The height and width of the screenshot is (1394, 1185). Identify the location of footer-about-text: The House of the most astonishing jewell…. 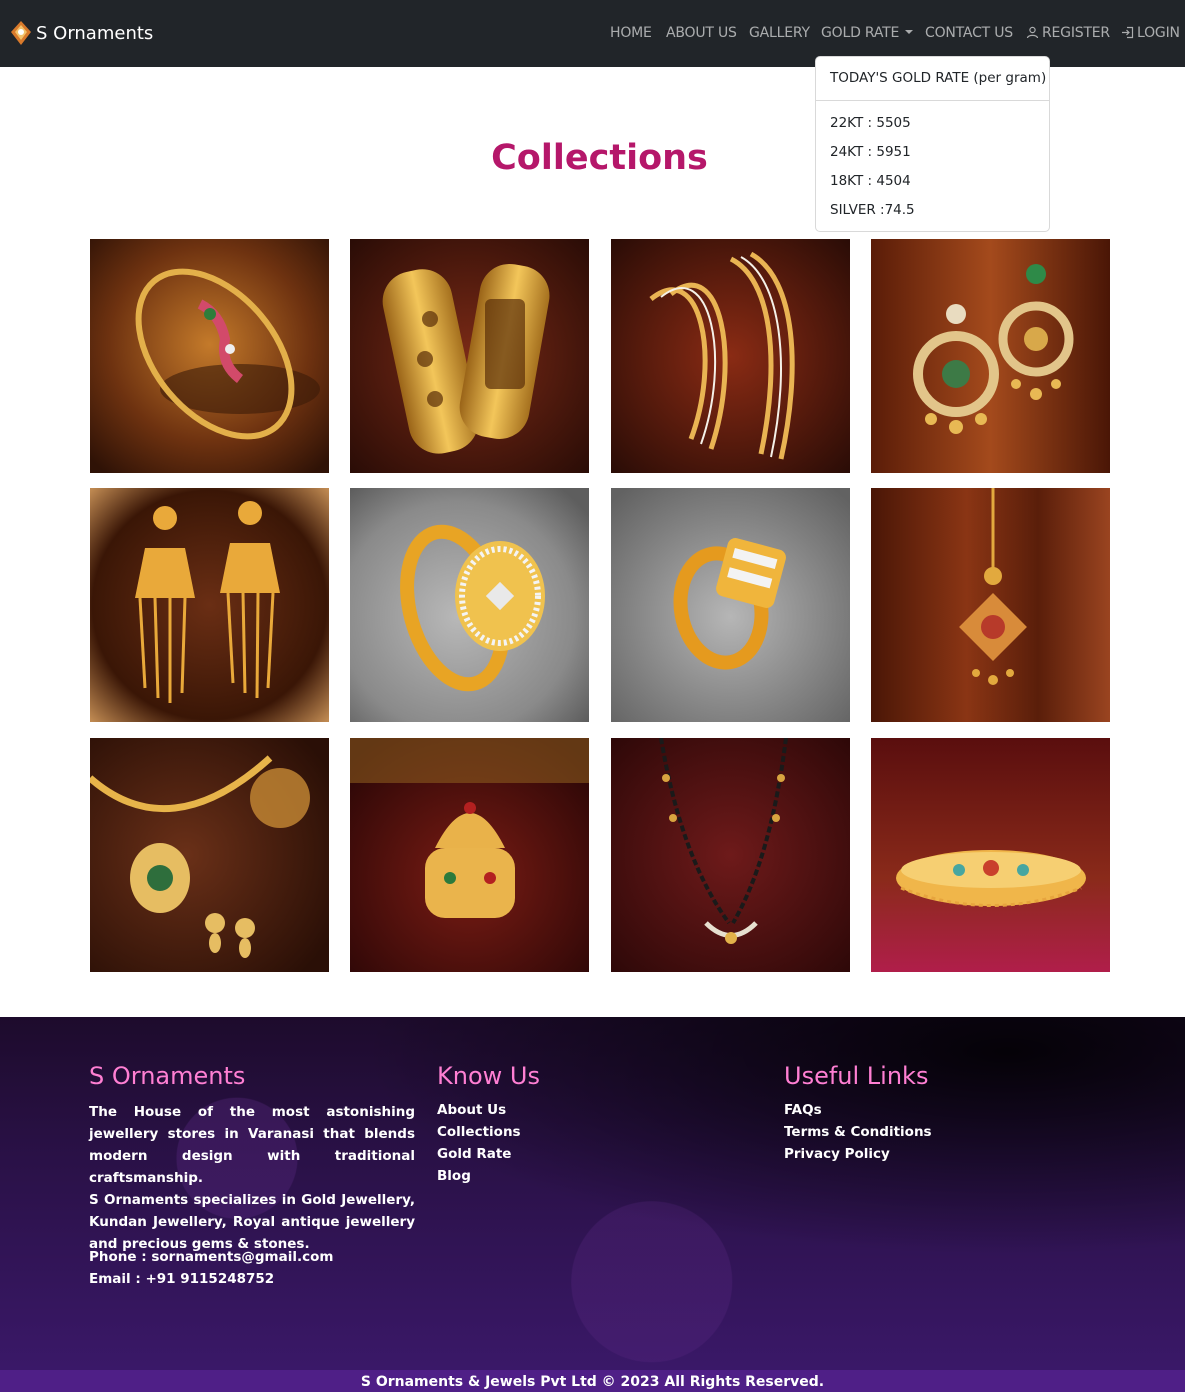
(252, 1178).